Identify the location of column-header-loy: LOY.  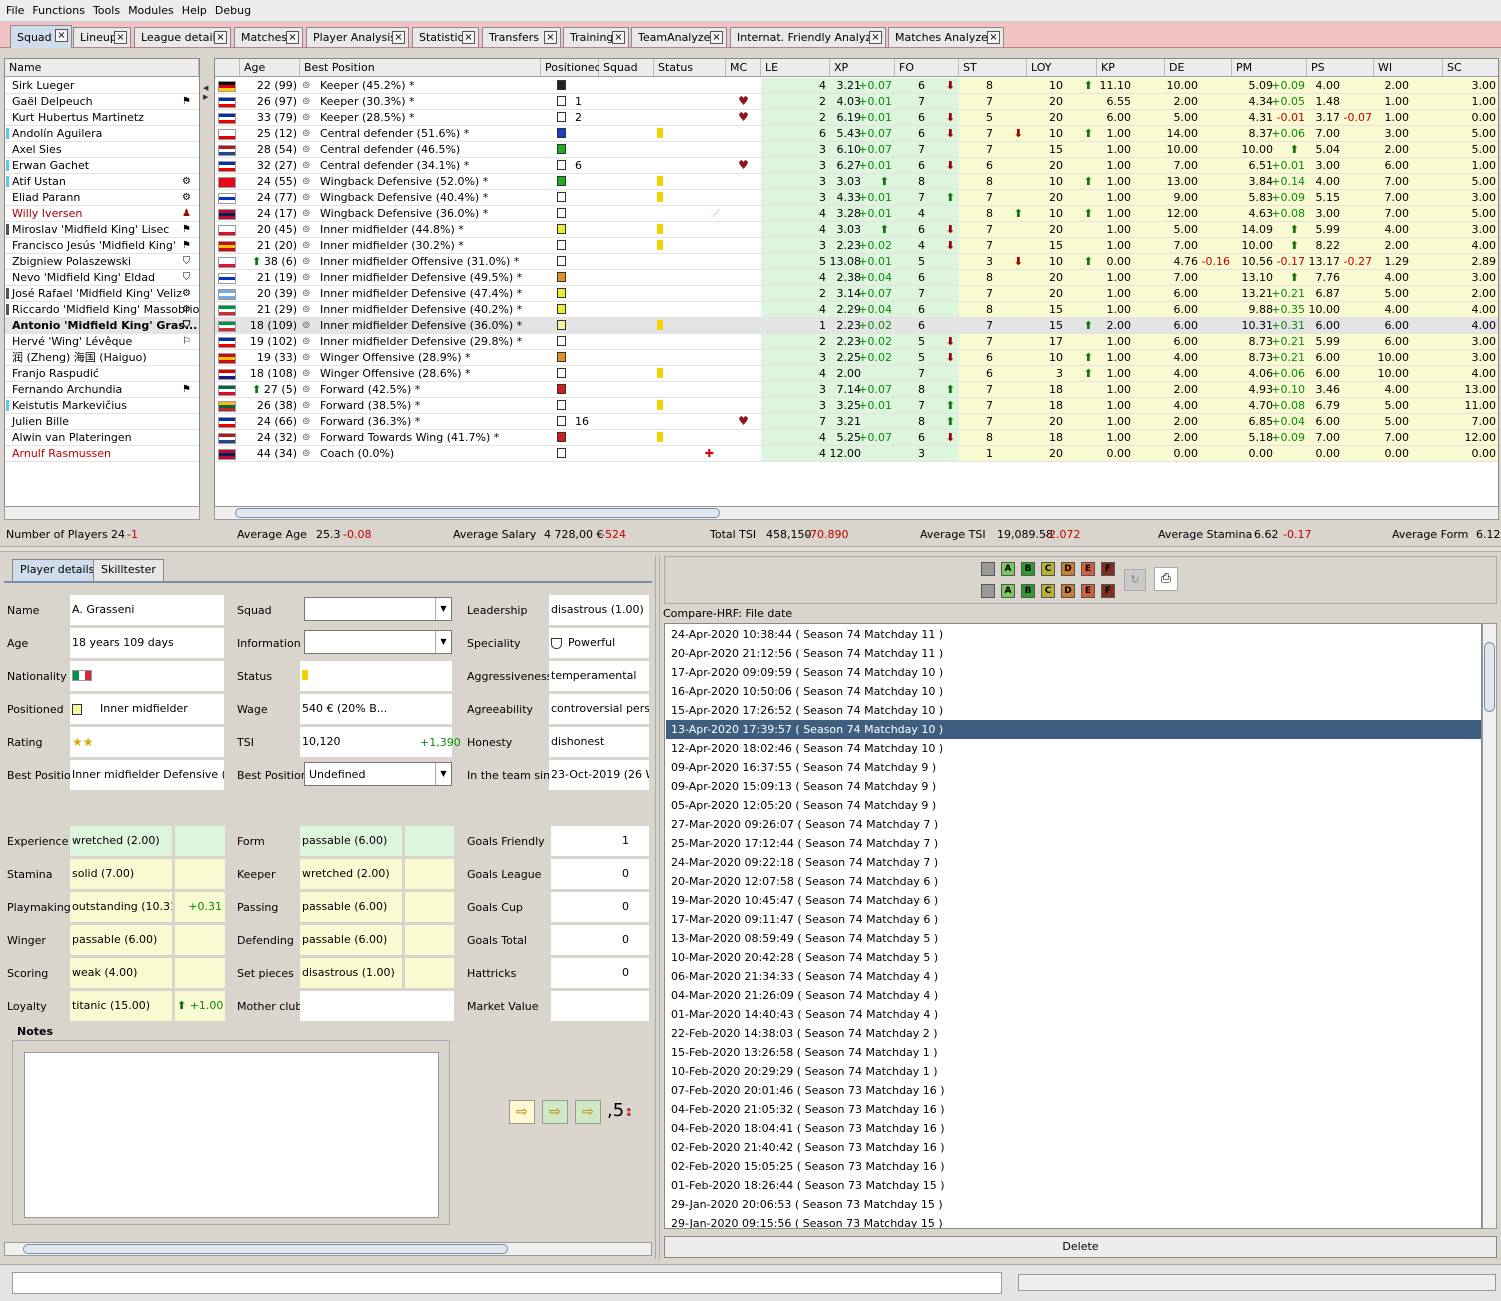
(1062, 68).